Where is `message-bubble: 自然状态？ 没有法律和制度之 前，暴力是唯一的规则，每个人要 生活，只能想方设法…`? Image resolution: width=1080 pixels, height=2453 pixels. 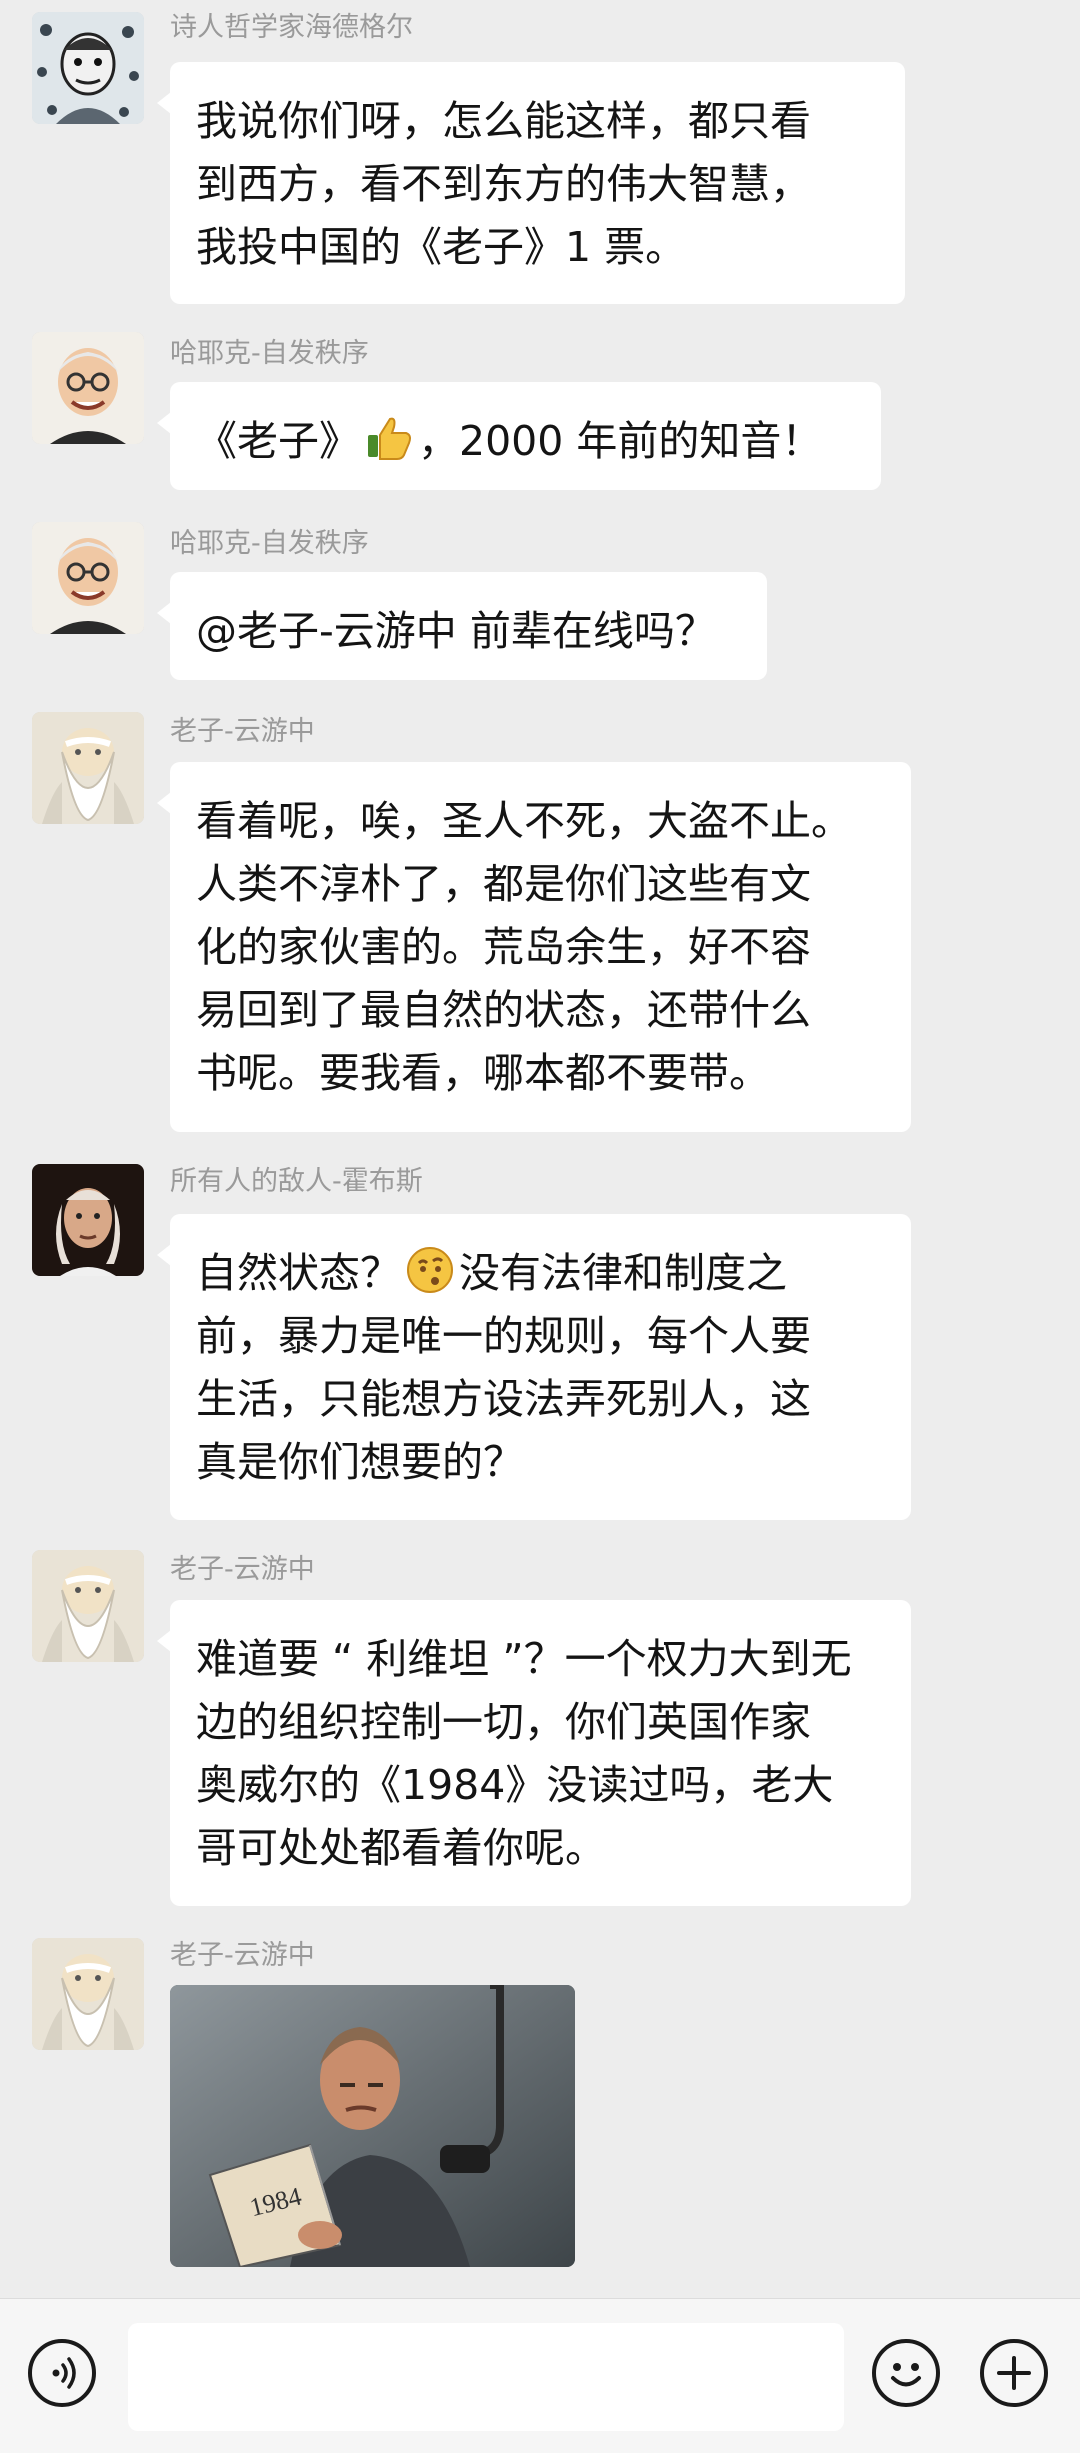 message-bubble: 自然状态？ 没有法律和制度之 前，暴力是唯一的规则，每个人要 生活，只能想方设法… is located at coordinates (534, 1367).